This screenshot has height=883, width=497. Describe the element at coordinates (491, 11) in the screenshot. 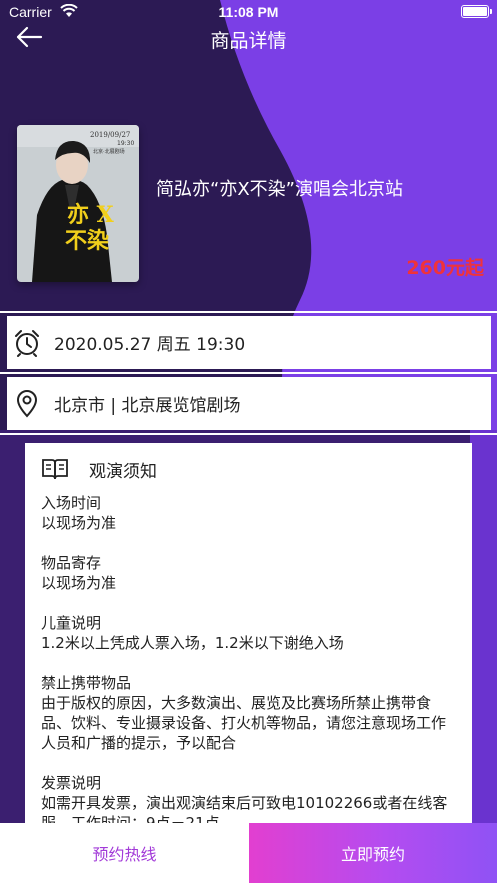

I see `battery-tip` at that location.